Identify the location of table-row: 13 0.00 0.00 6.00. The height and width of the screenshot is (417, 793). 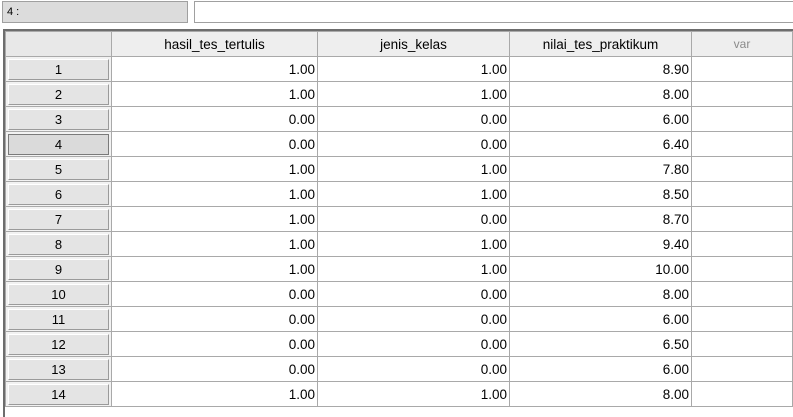
(399, 369).